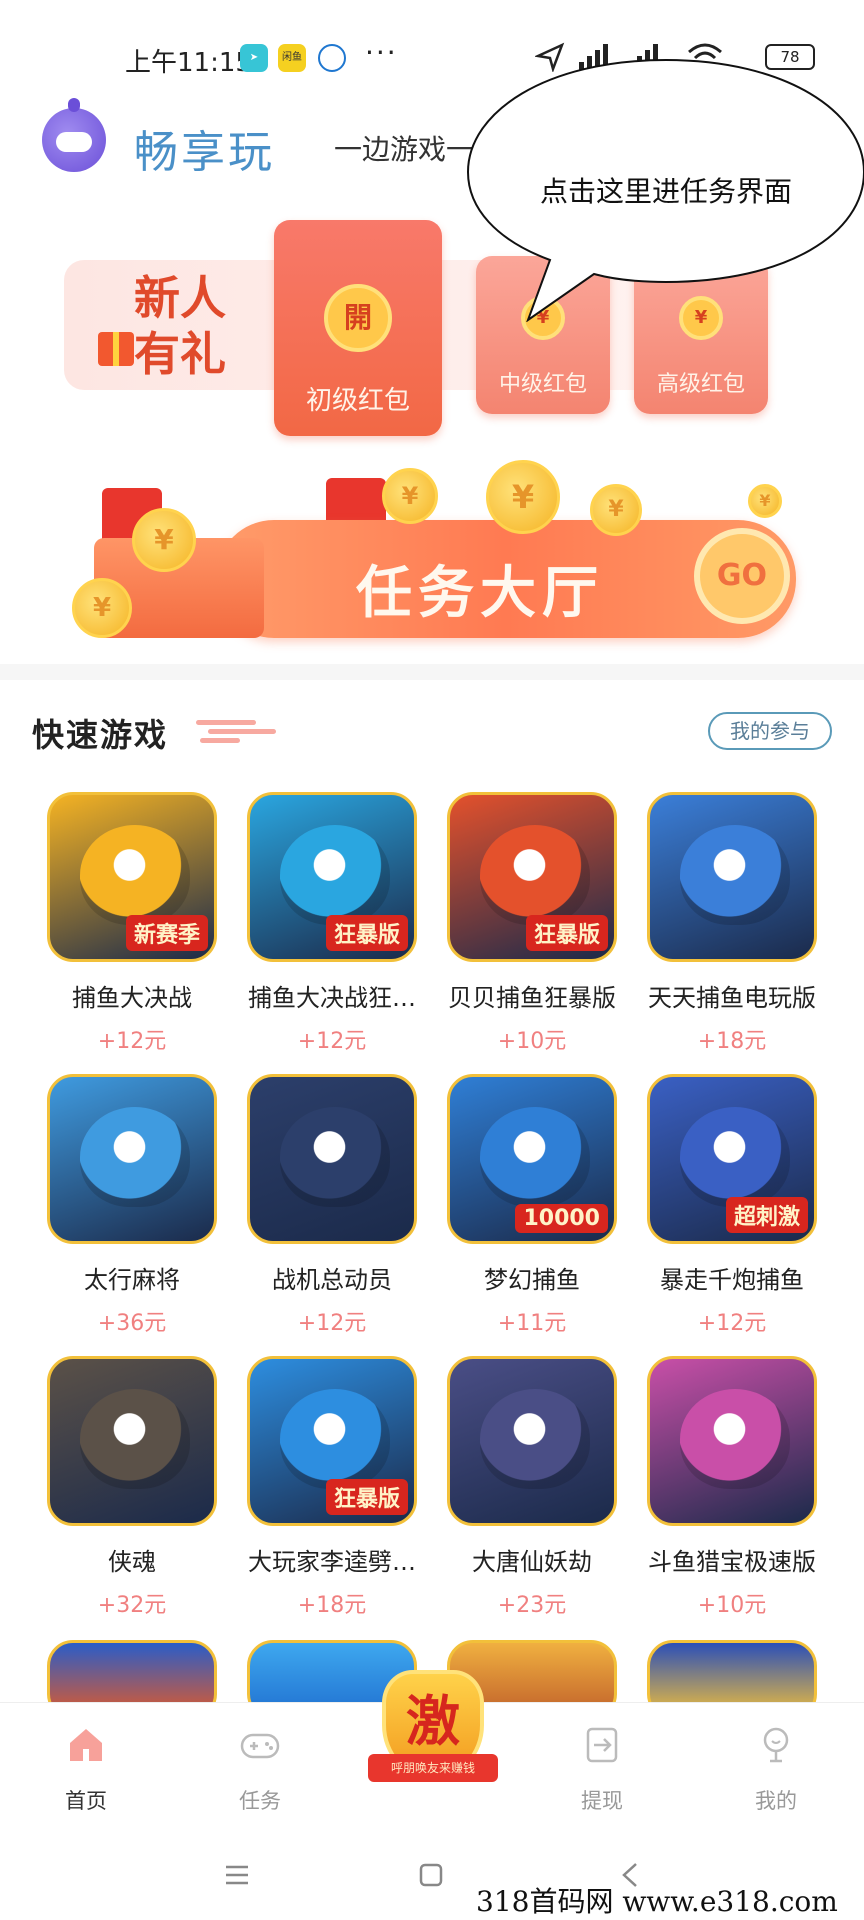 This screenshot has width=864, height=1920. Describe the element at coordinates (332, 1280) in the screenshot. I see `game-name: 战机总动员` at that location.